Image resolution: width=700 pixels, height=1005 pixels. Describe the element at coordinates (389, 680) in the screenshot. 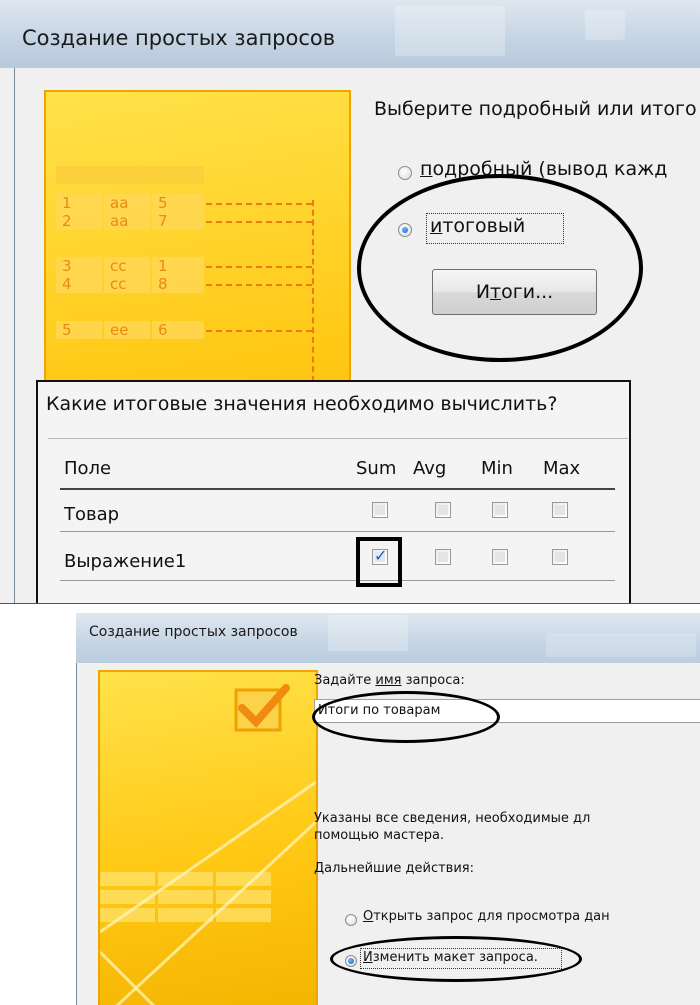

I see `query-name-label: Задайте имя запроса:` at that location.